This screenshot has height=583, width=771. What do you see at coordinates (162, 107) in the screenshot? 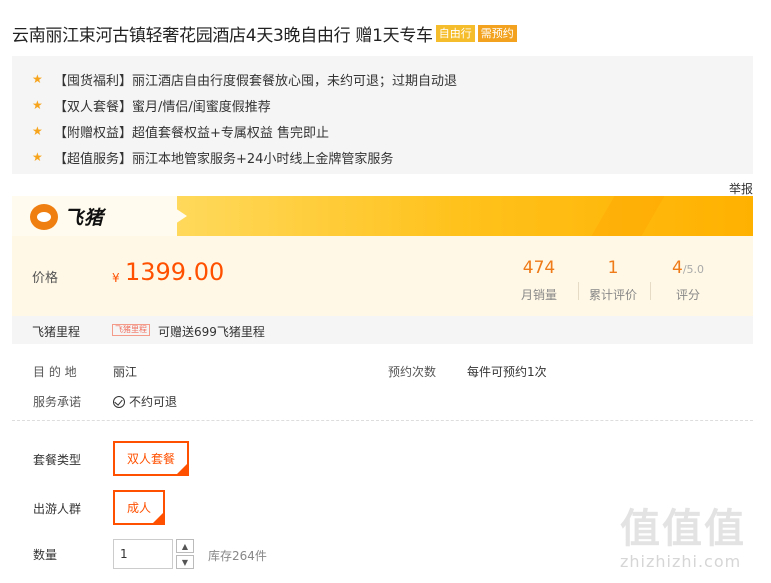
I see `feature-text: 【双人套餐】蜜月/情侣/闺蜜度假推荐` at bounding box center [162, 107].